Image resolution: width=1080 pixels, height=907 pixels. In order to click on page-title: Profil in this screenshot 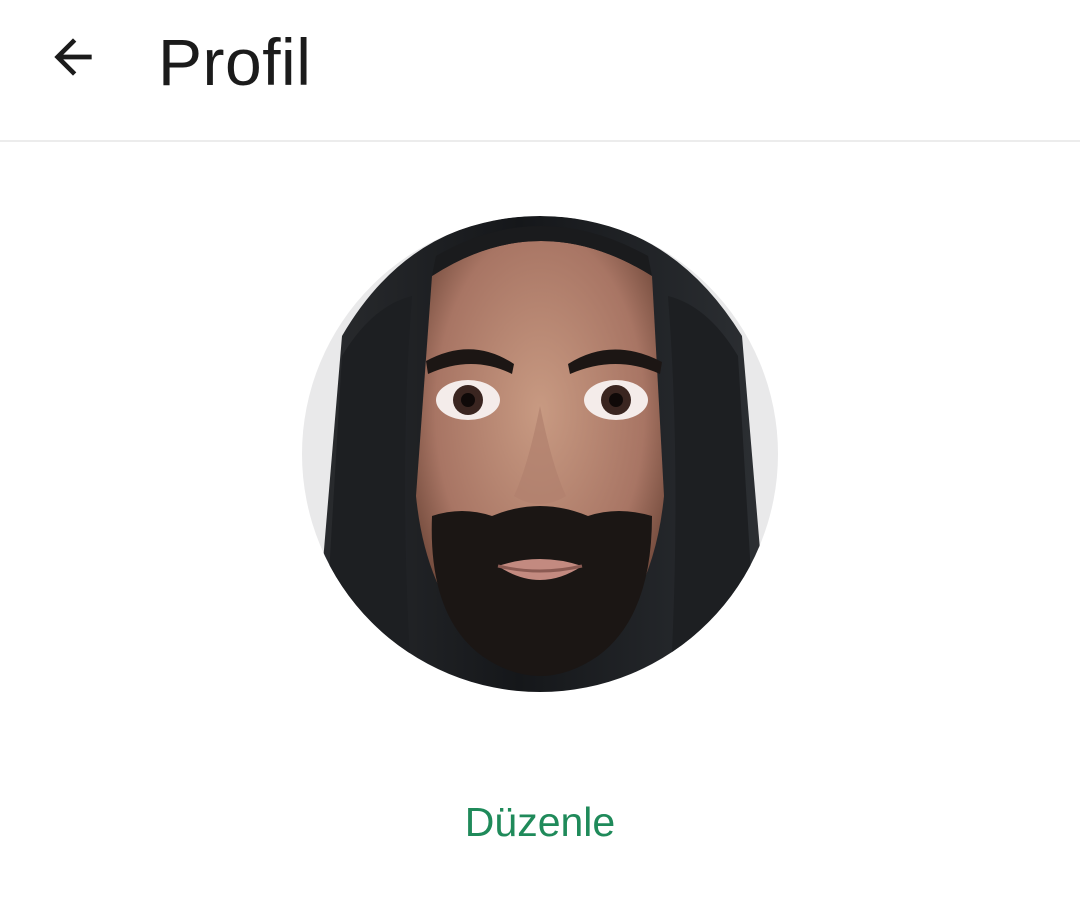, I will do `click(235, 62)`.